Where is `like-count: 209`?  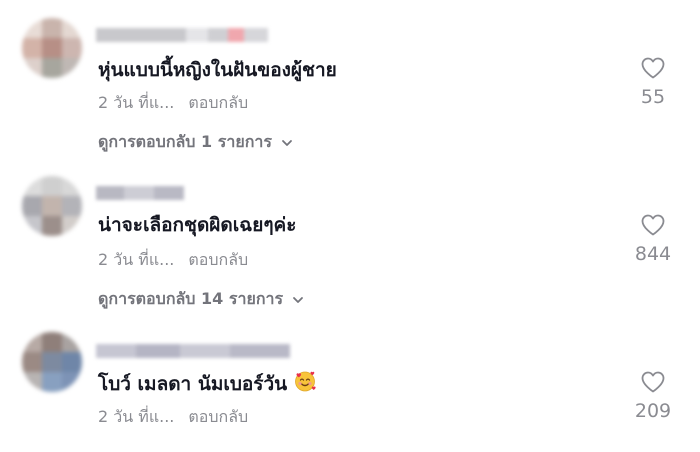 like-count: 209 is located at coordinates (653, 411).